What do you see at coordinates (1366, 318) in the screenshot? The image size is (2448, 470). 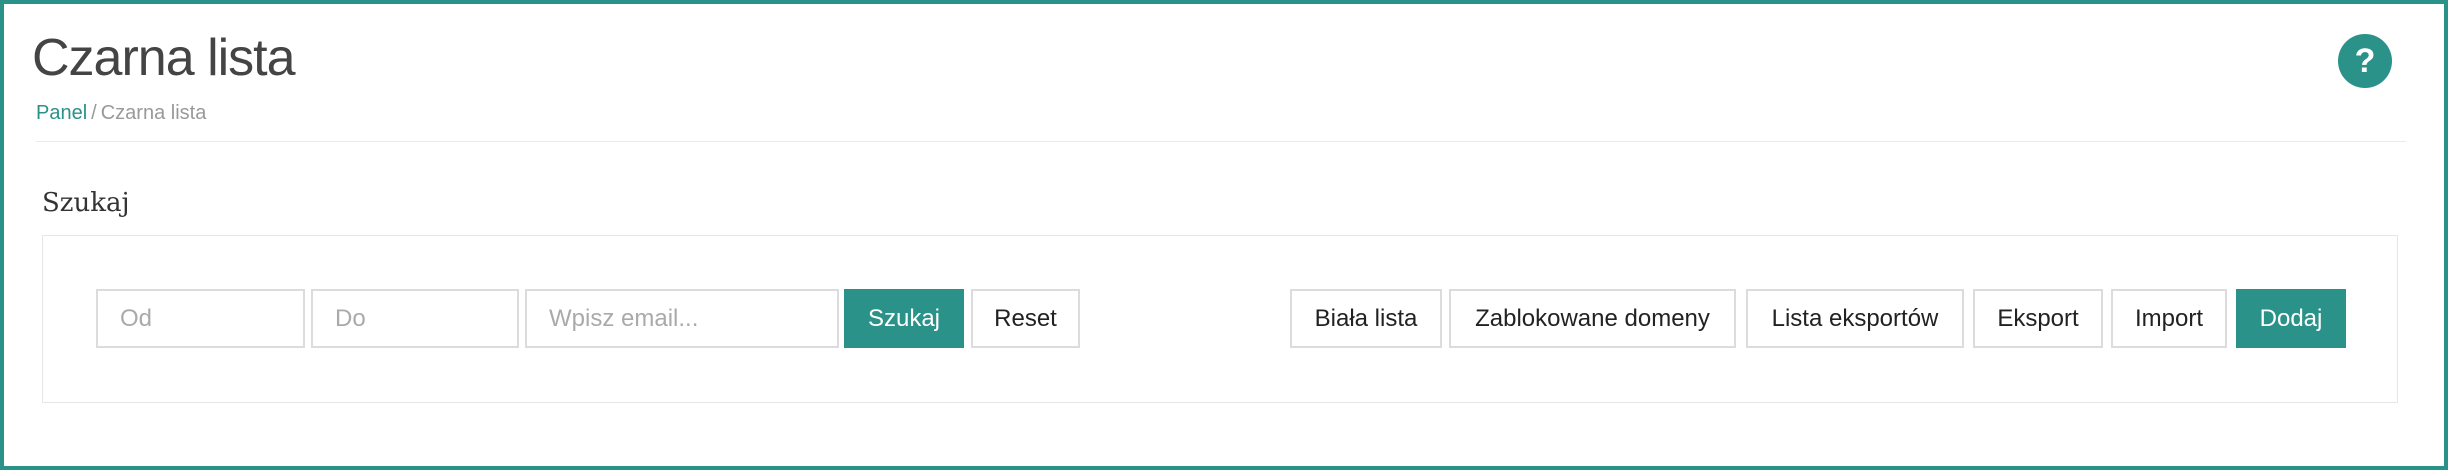 I see `whitelist-button: Biała lista` at bounding box center [1366, 318].